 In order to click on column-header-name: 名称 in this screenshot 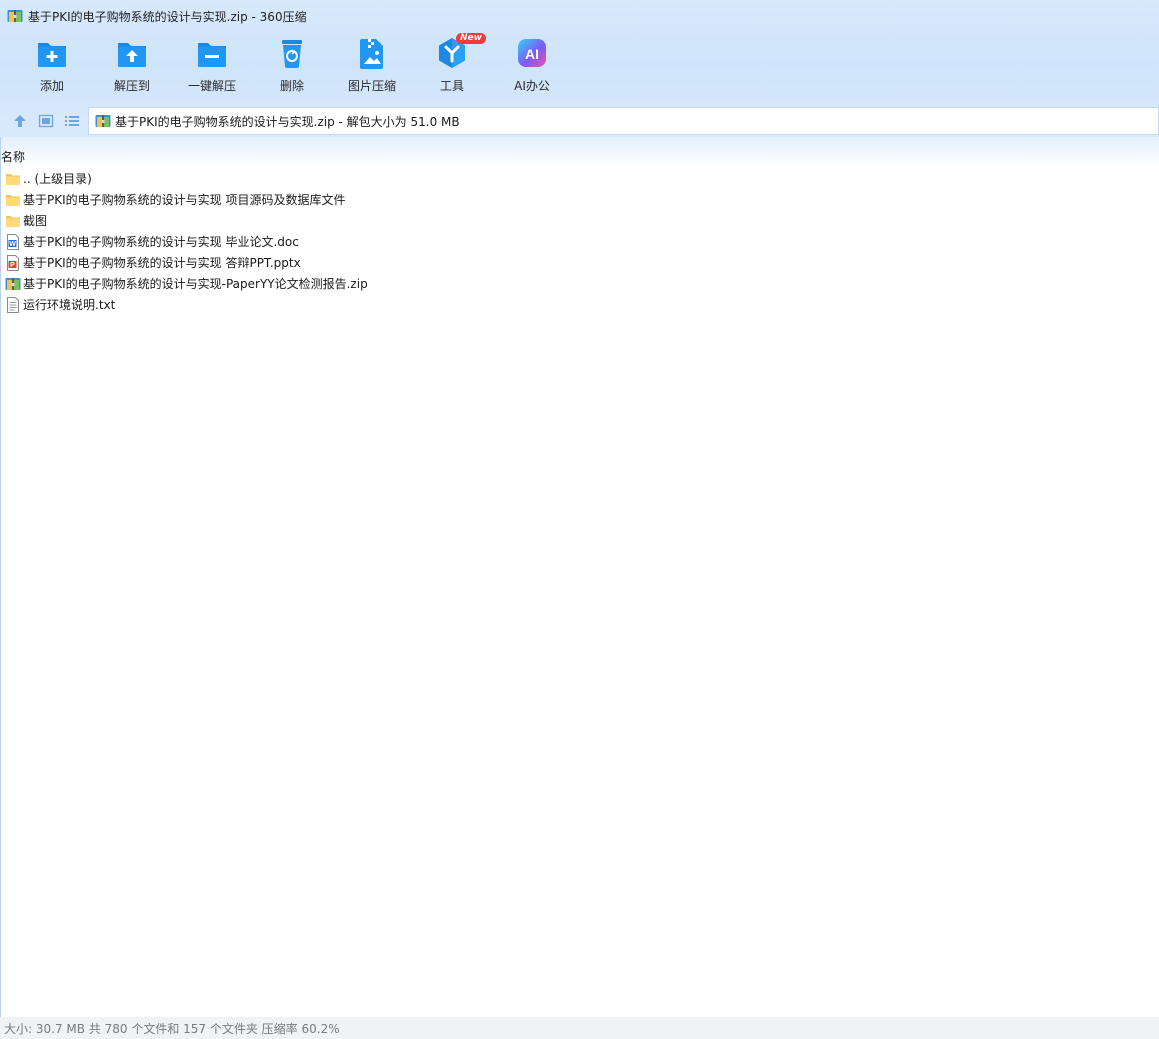, I will do `click(13, 156)`.